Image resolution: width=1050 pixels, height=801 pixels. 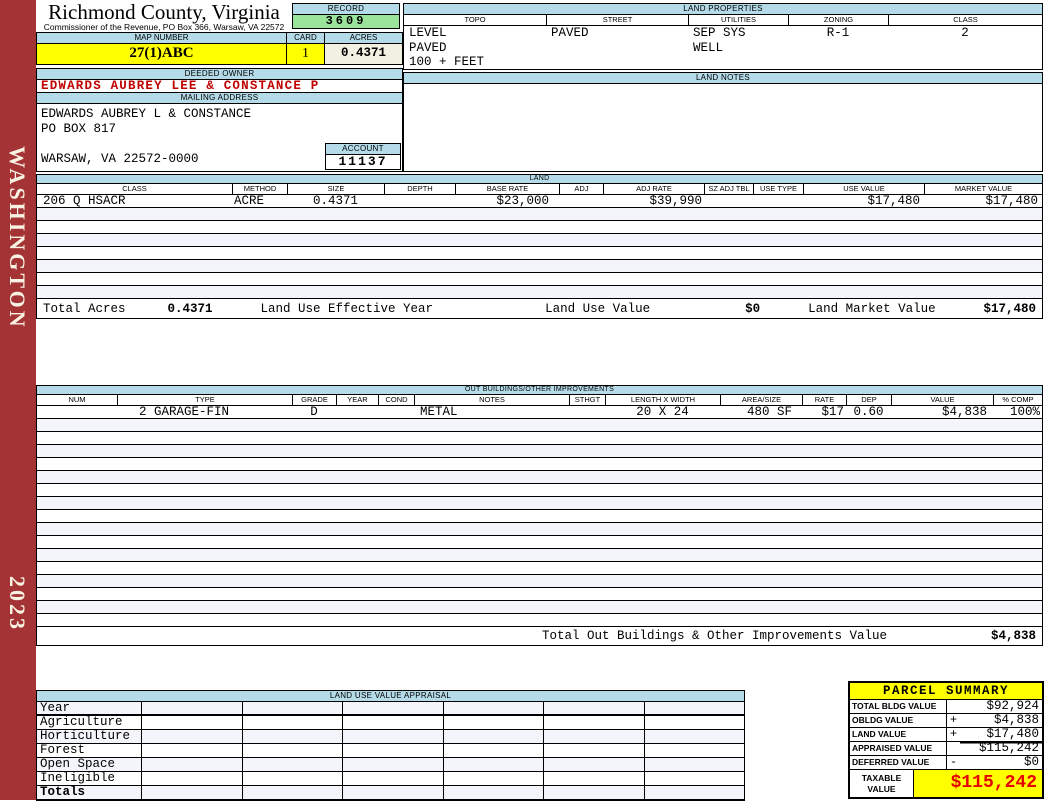 I want to click on cell: $4,838, so click(x=964, y=412).